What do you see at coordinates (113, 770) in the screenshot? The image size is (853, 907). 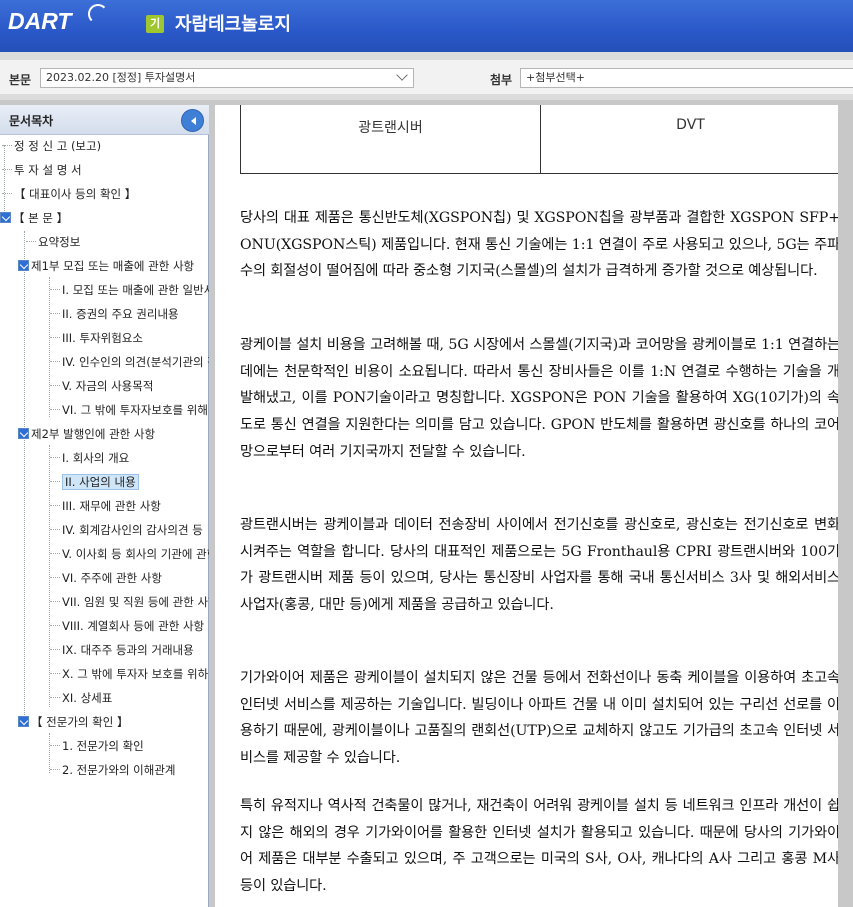 I see `toc-item: 2. 전문가와의 이해관계` at bounding box center [113, 770].